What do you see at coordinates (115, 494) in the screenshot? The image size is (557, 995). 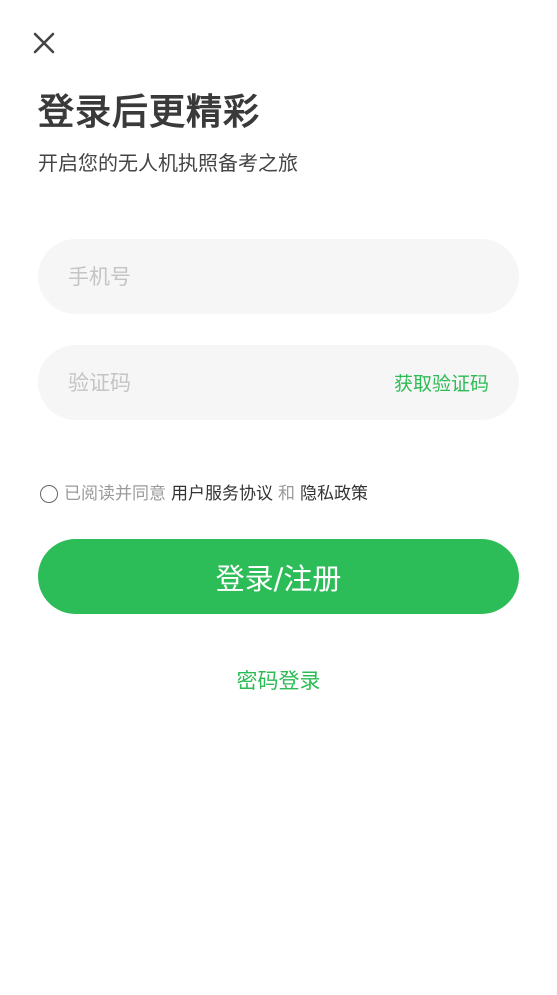 I see `agreement-prefix: 已阅读并同意` at bounding box center [115, 494].